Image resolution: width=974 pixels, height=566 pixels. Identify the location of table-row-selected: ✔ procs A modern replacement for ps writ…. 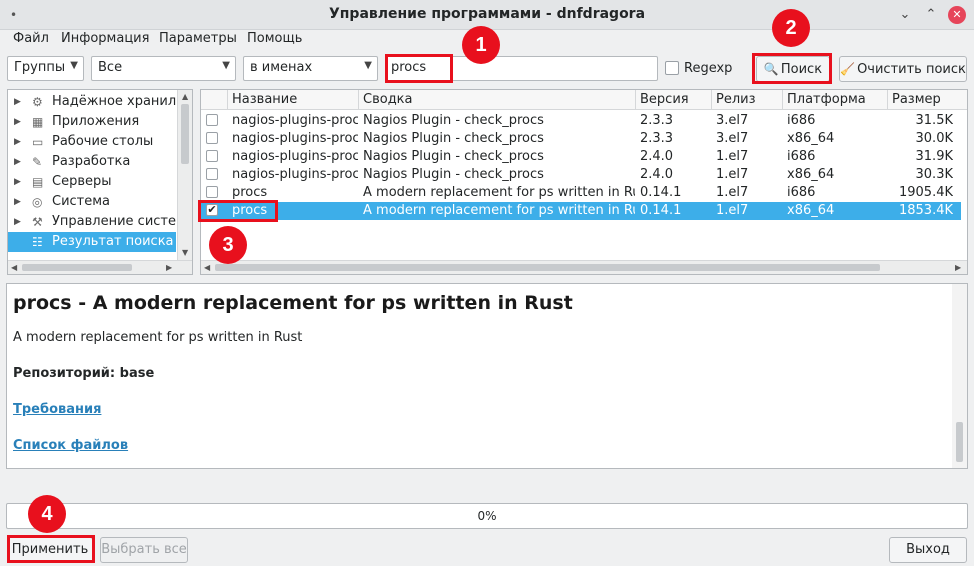
(581, 211).